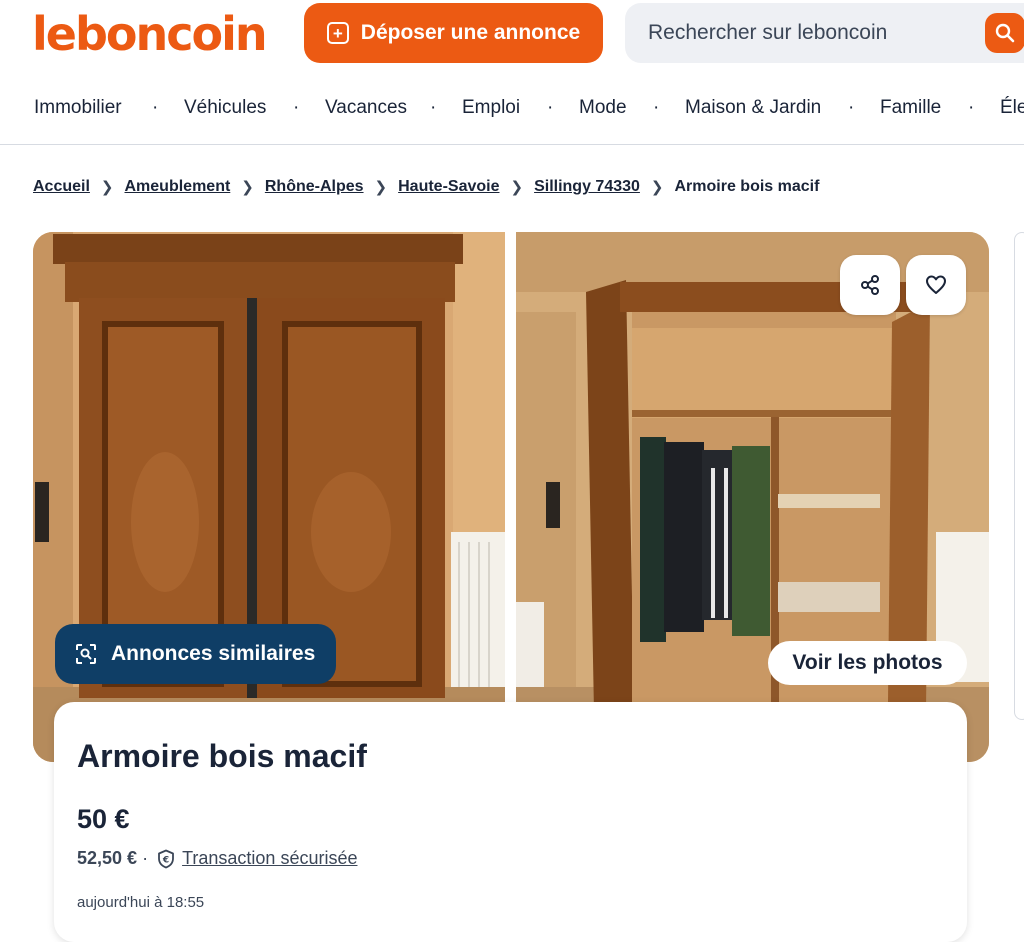  I want to click on nav-item-vacances: Vacances, so click(366, 108).